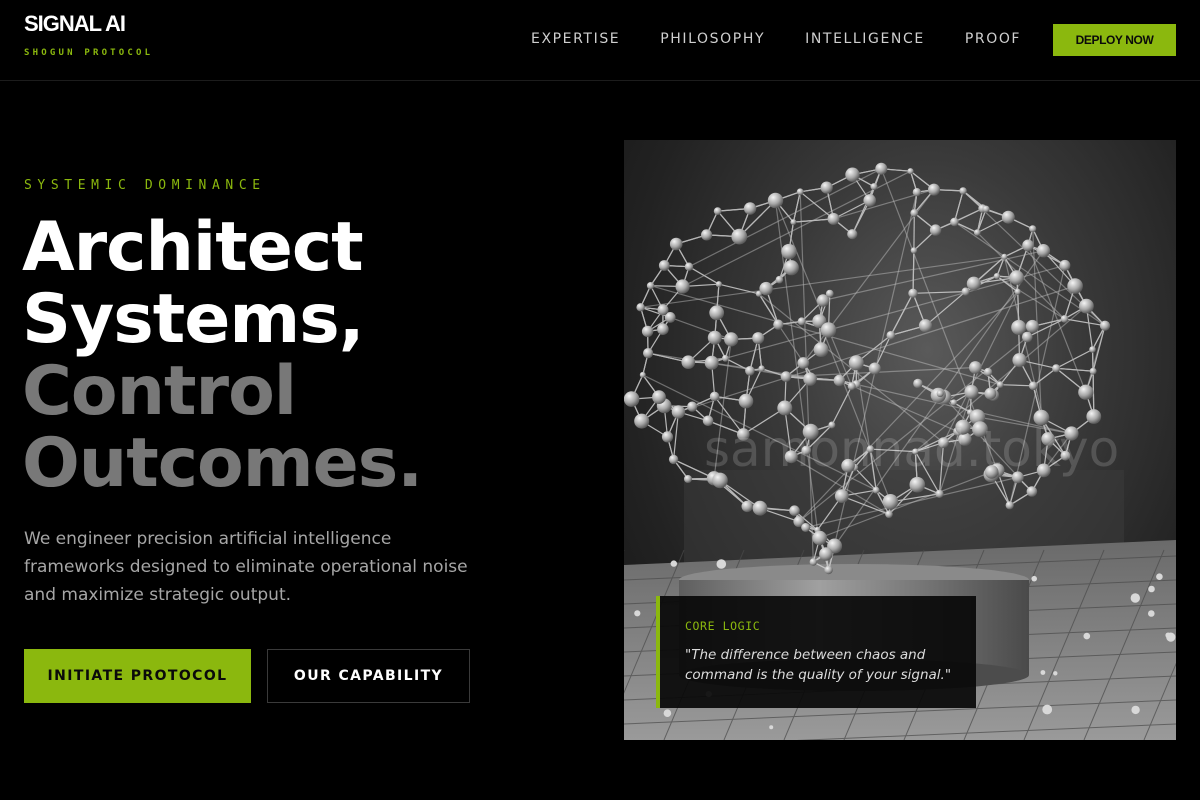  Describe the element at coordinates (137, 676) in the screenshot. I see `initiate-protocol-button: INITIATE PROTOCOL` at that location.